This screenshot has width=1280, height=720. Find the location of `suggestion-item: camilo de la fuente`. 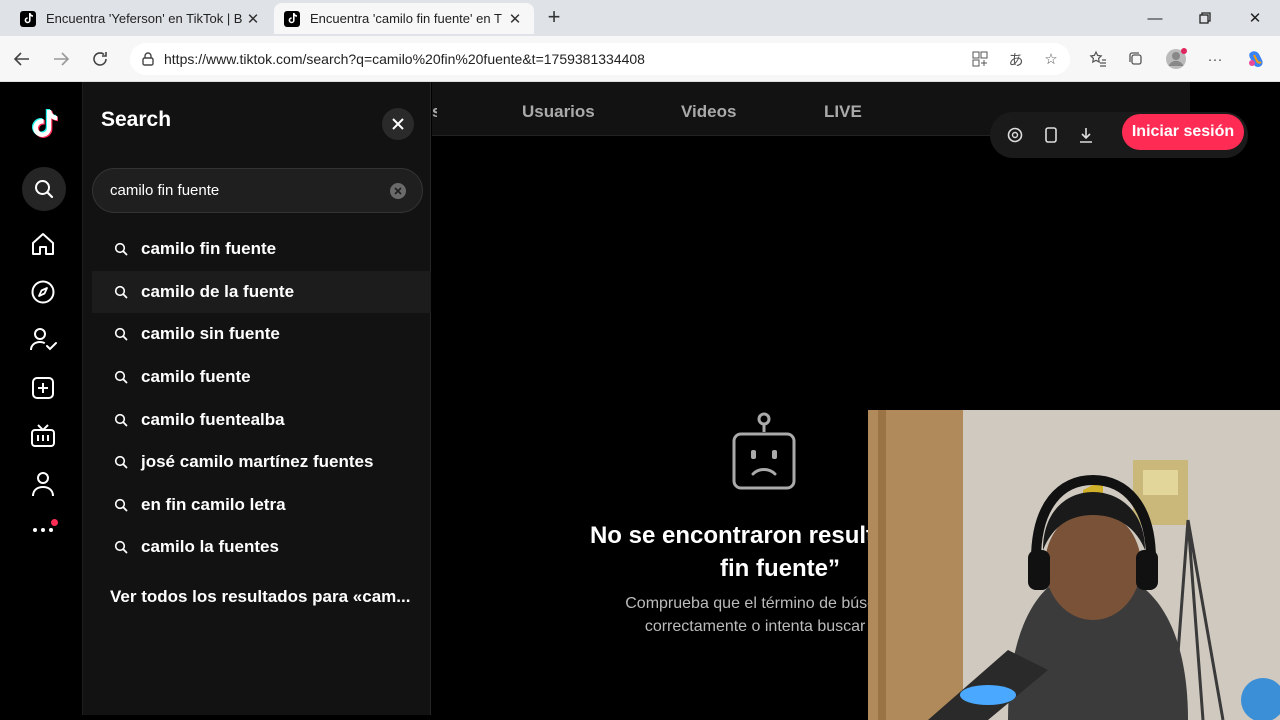

suggestion-item: camilo de la fuente is located at coordinates (261, 292).